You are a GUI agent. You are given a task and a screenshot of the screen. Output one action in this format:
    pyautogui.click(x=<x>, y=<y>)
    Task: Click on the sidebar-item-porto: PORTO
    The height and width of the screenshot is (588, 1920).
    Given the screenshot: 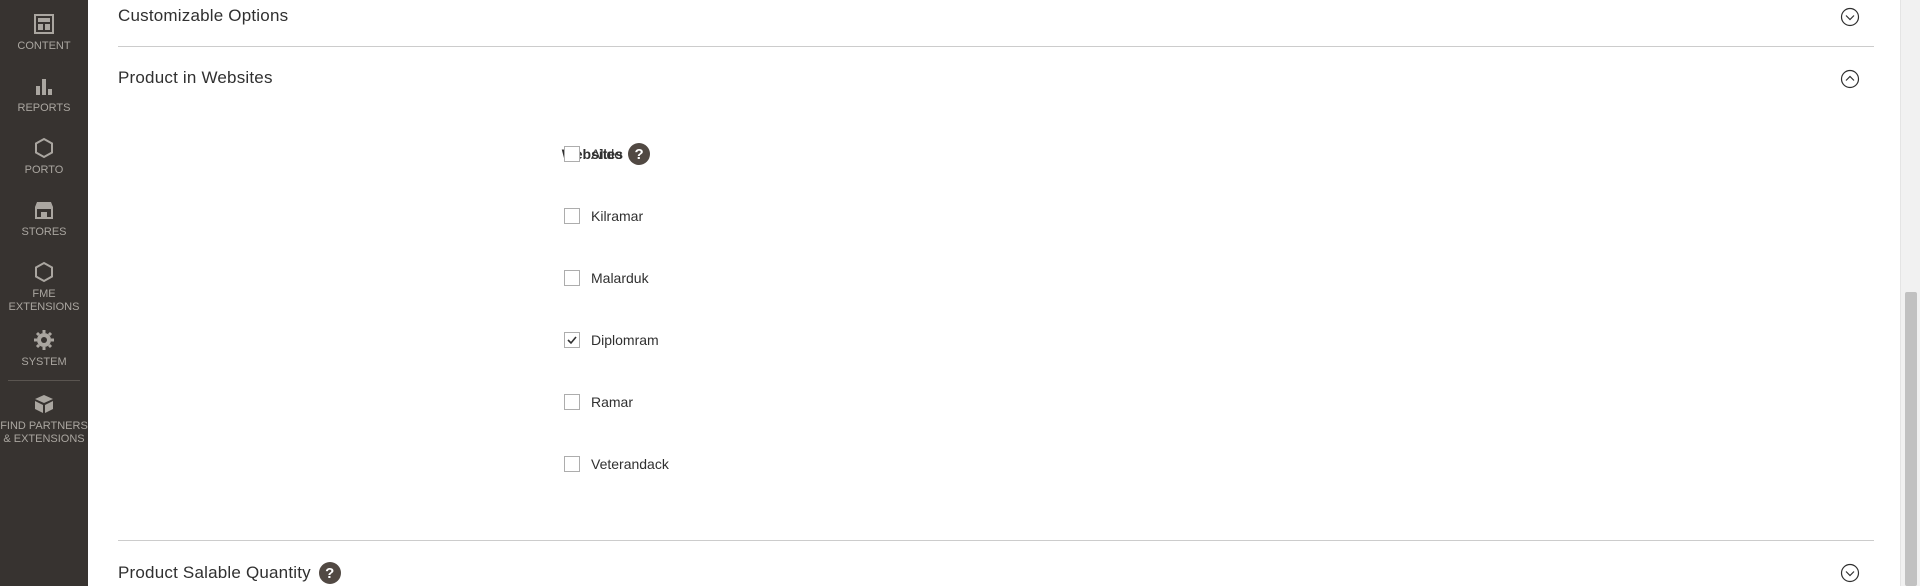 What is the action you would take?
    pyautogui.click(x=44, y=156)
    